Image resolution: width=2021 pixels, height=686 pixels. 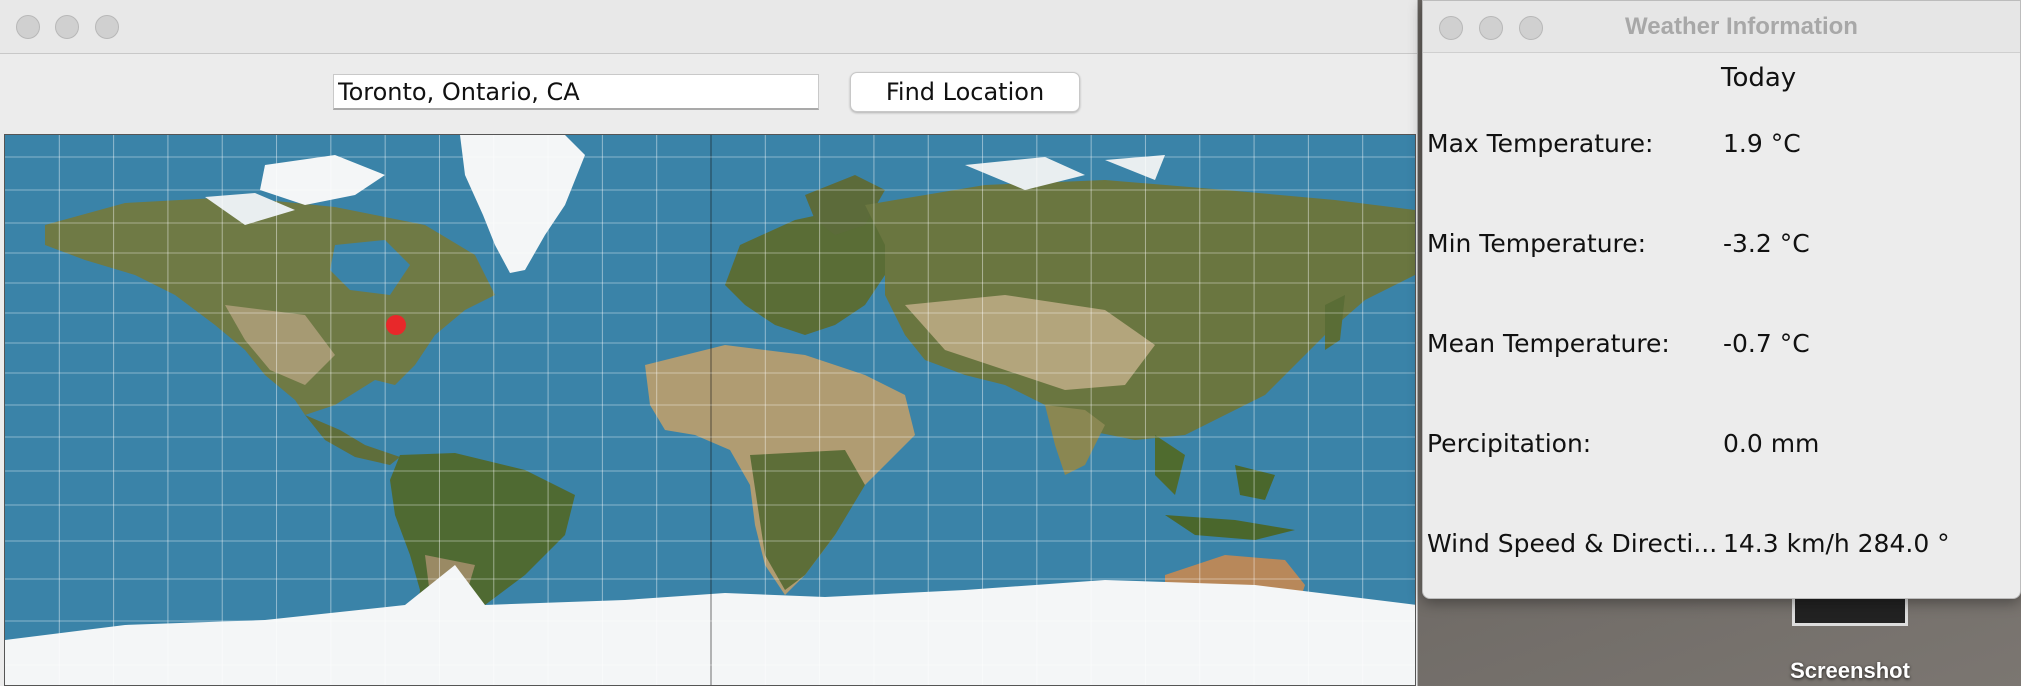 I want to click on wind-speed-direction-value: 14.3 km/h 284.0 °, so click(x=1836, y=543).